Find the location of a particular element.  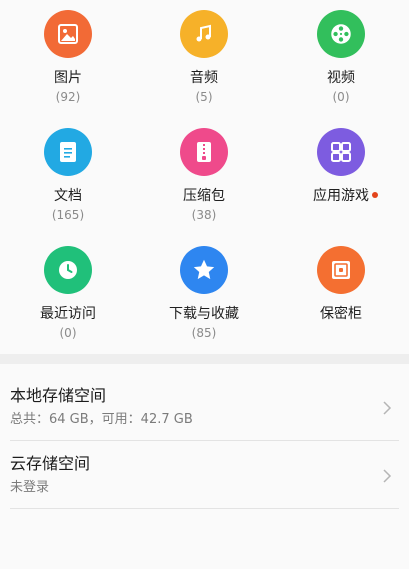

category-label-text: 应用游戏 is located at coordinates (341, 196).